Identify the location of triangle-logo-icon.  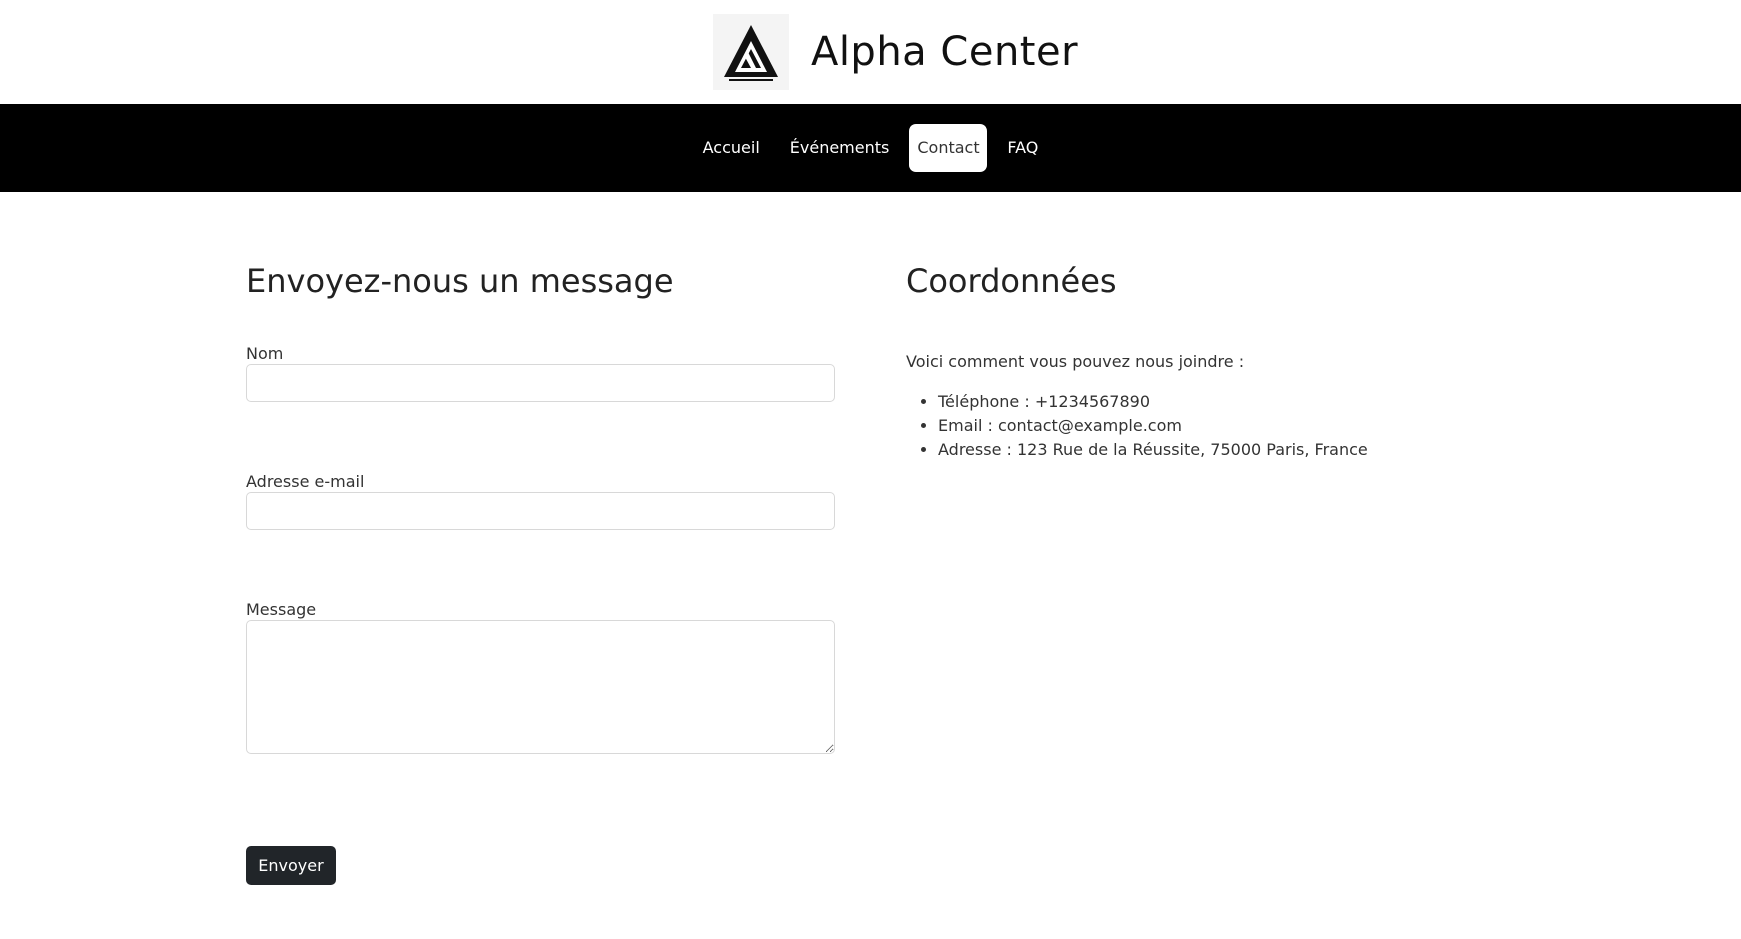
(750, 52).